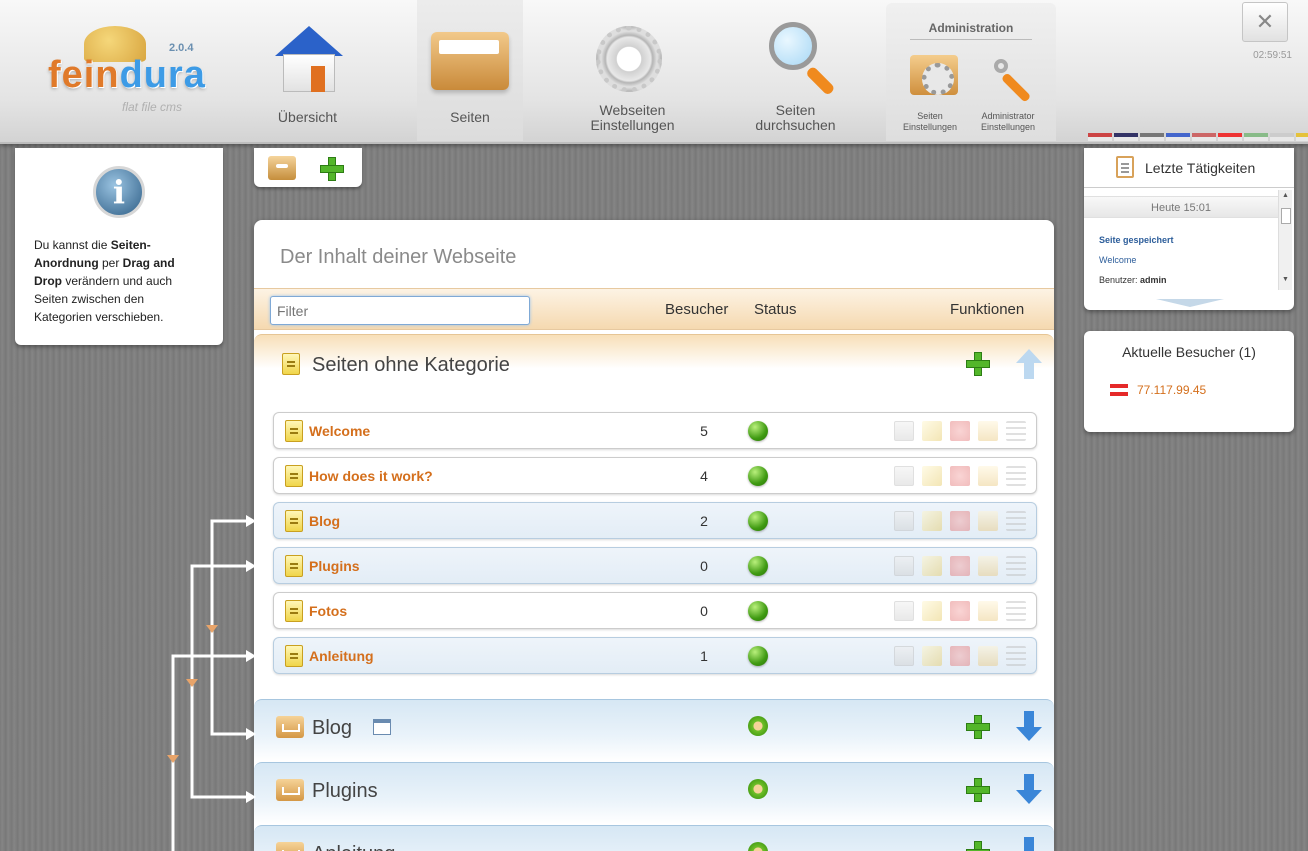 The image size is (1308, 851). I want to click on page-row-plugins: Plugins 0, so click(655, 565).